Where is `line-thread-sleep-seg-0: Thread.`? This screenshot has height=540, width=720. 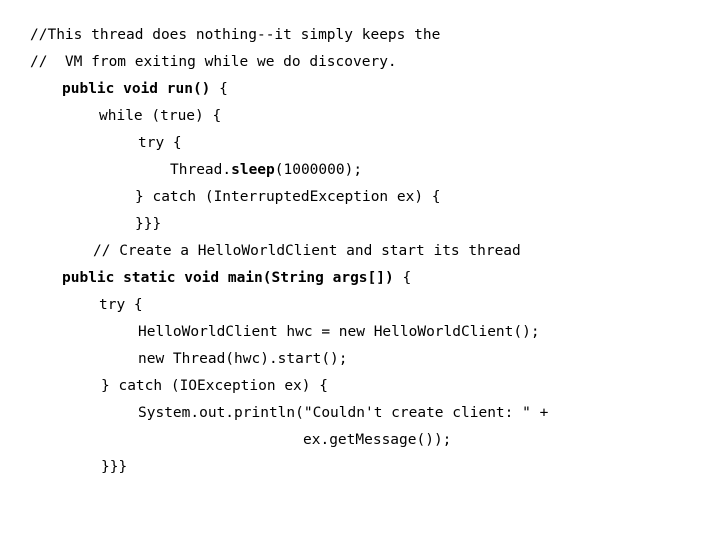 line-thread-sleep-seg-0: Thread. is located at coordinates (201, 170).